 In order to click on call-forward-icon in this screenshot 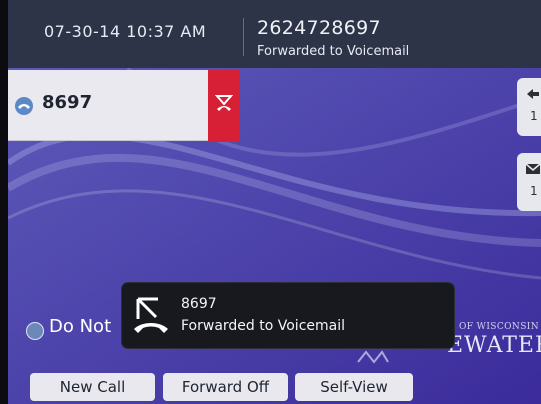, I will do `click(151, 315)`.